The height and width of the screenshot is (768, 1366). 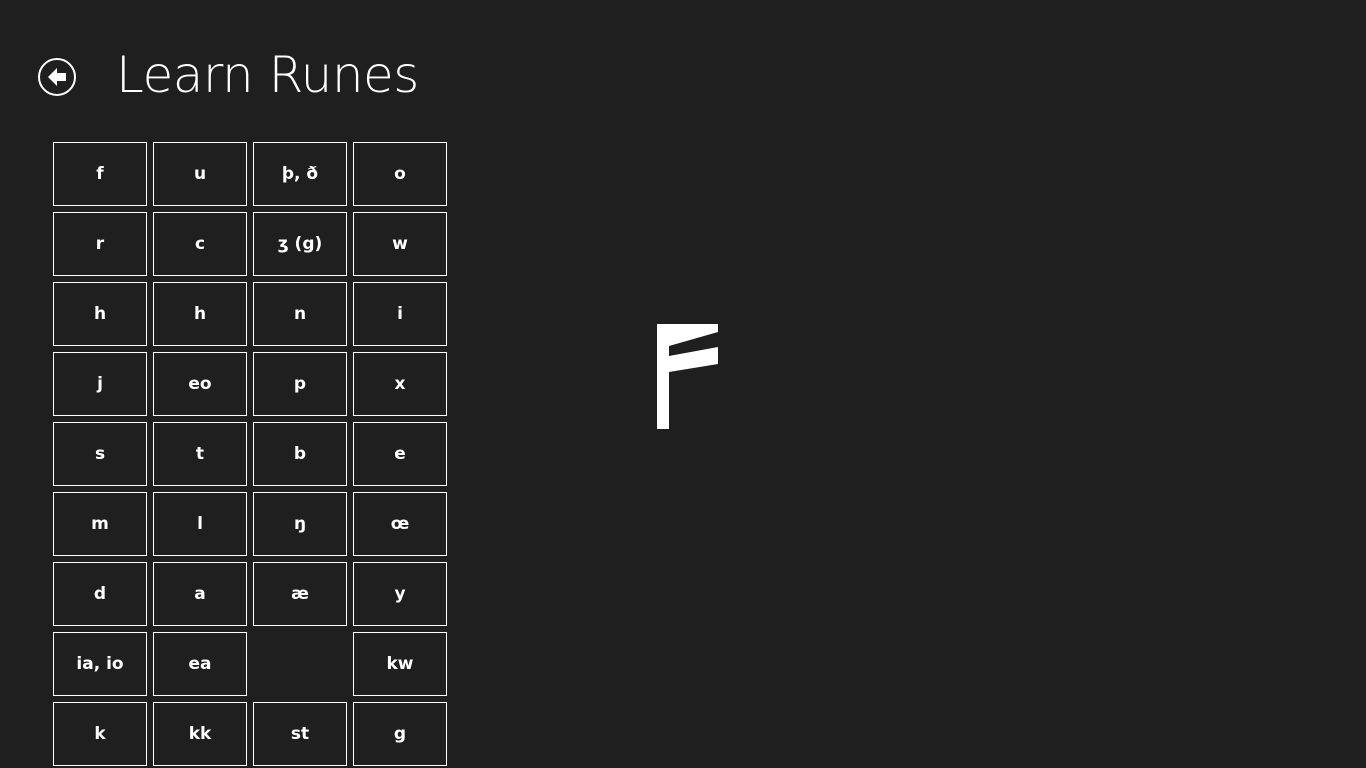 What do you see at coordinates (400, 174) in the screenshot?
I see `rune-tile: o` at bounding box center [400, 174].